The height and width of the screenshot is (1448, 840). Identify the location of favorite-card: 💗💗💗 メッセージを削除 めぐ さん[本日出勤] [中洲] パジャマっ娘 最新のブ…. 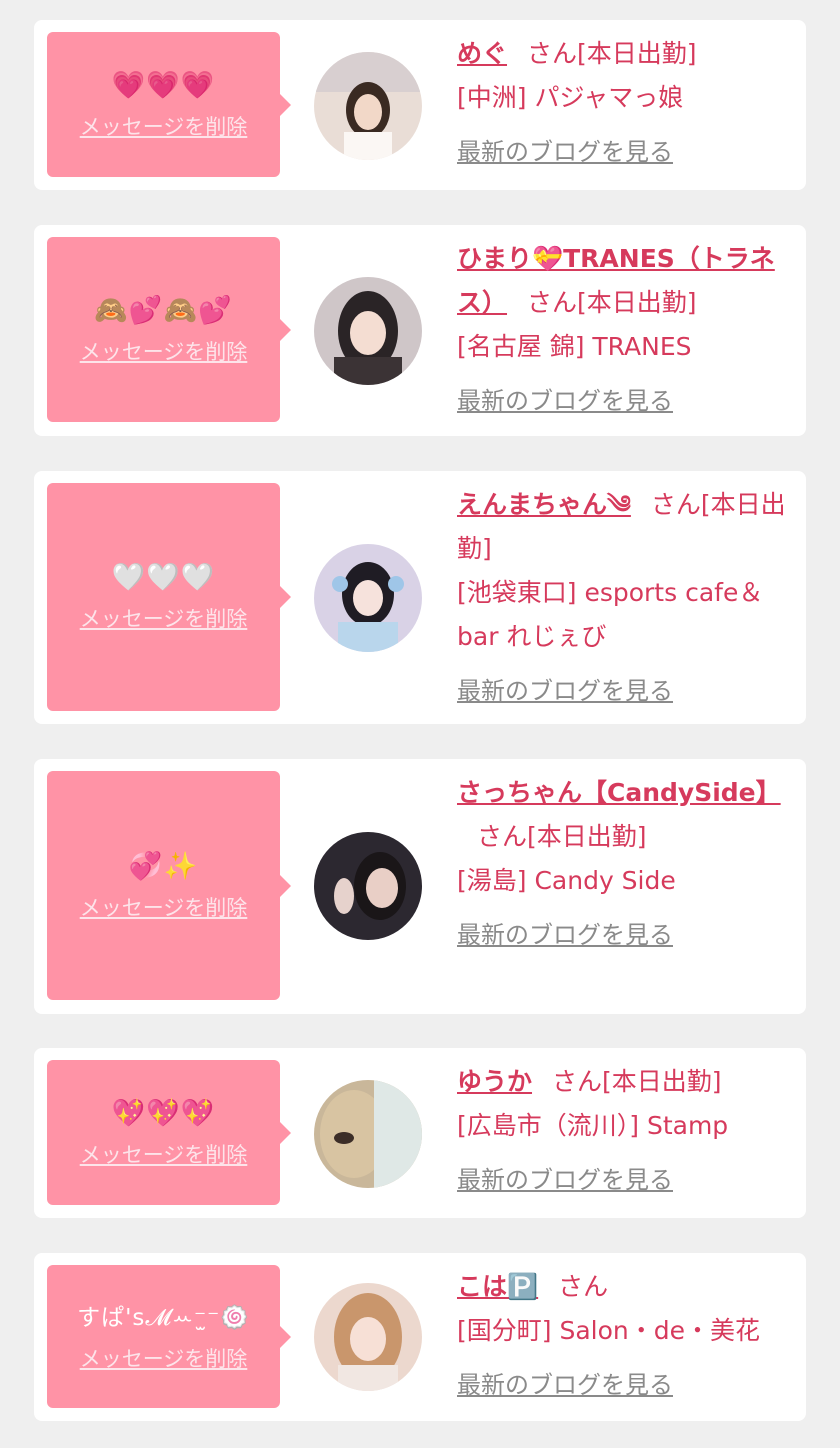
(420, 105).